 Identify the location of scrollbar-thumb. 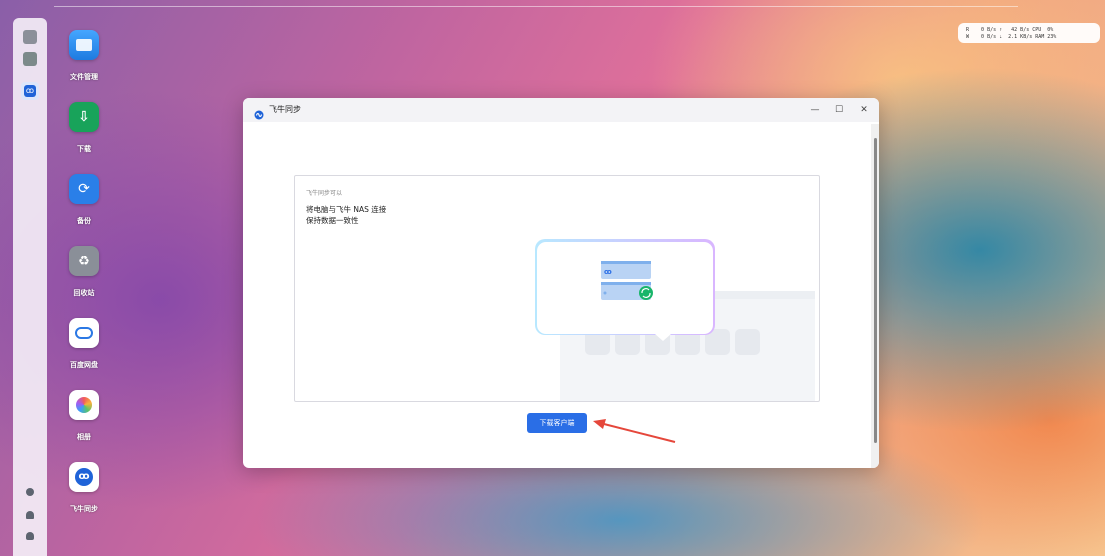
(875, 290).